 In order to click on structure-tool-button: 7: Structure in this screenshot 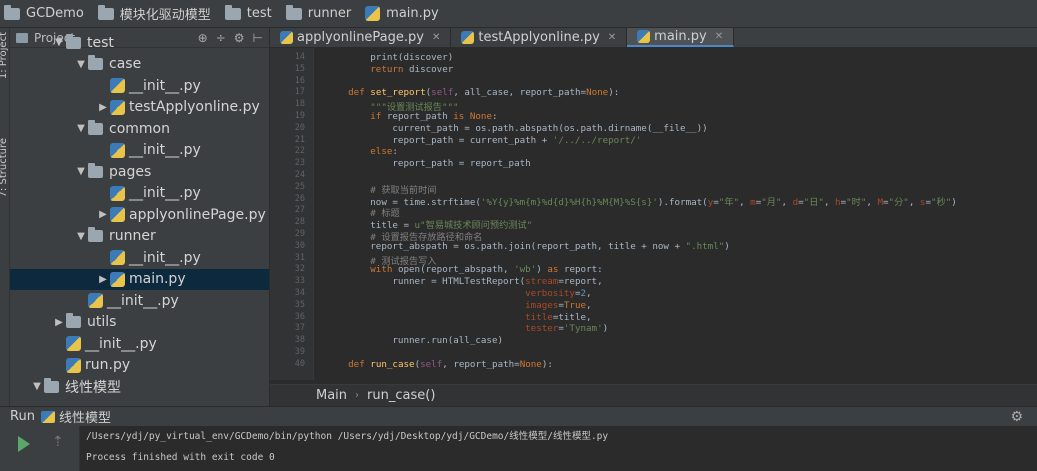, I will do `click(4, 167)`.